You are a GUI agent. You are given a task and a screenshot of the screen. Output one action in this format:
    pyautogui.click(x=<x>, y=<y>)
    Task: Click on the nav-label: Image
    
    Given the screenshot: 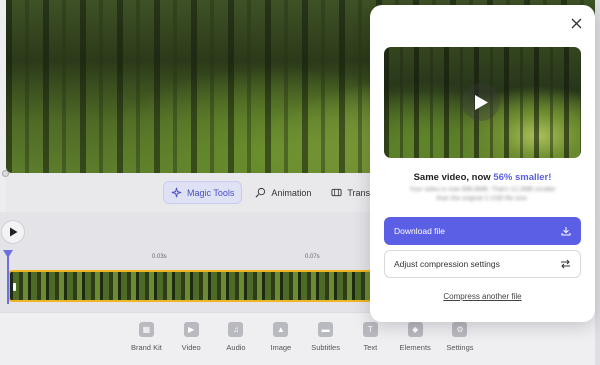 What is the action you would take?
    pyautogui.click(x=281, y=347)
    